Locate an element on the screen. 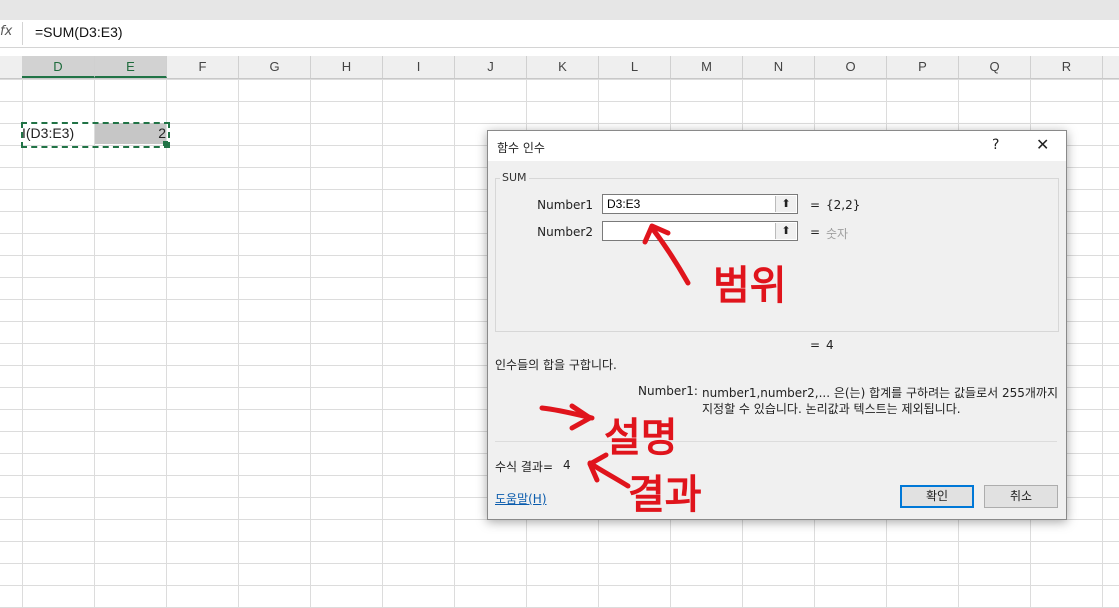 This screenshot has height=608, width=1119. arg-result-number1: {2,2} is located at coordinates (843, 205).